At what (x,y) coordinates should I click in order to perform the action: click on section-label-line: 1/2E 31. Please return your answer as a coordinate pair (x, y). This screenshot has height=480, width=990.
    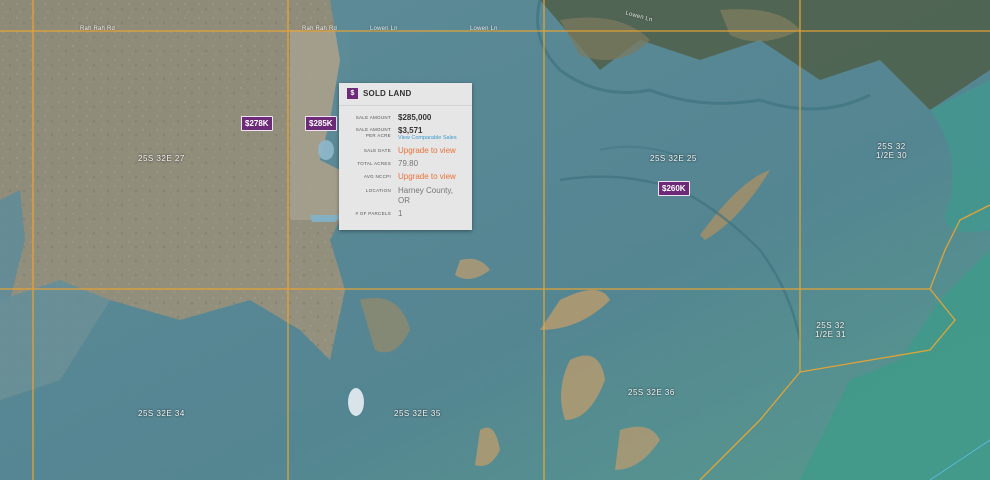
    Looking at the image, I should click on (831, 334).